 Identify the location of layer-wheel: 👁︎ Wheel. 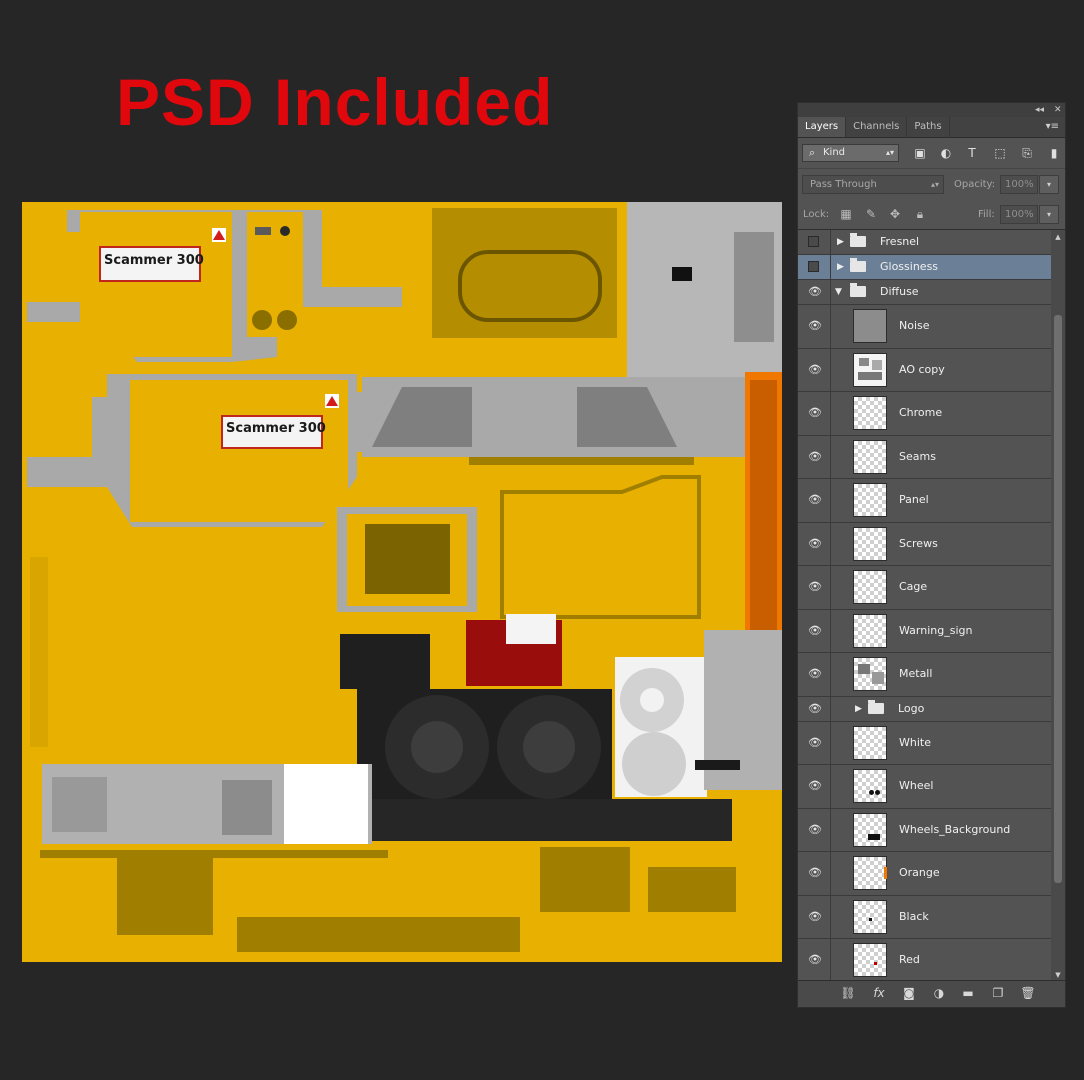
(924, 787).